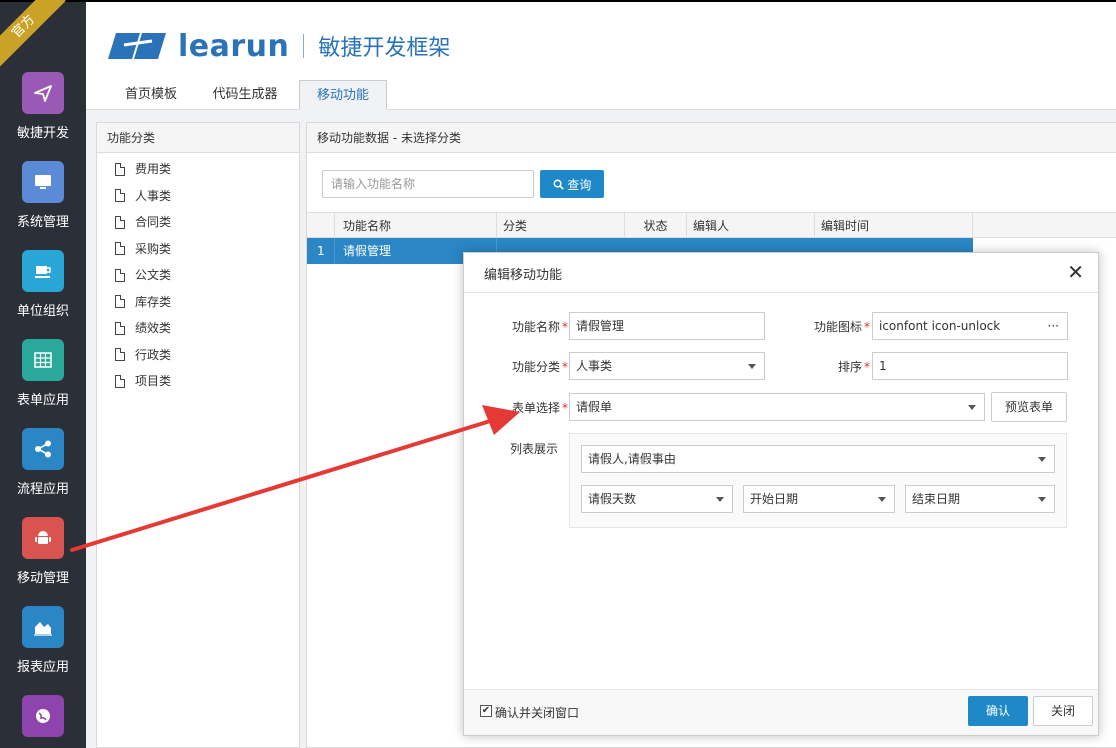  Describe the element at coordinates (533, 449) in the screenshot. I see `list-display-label: 列表展示` at that location.